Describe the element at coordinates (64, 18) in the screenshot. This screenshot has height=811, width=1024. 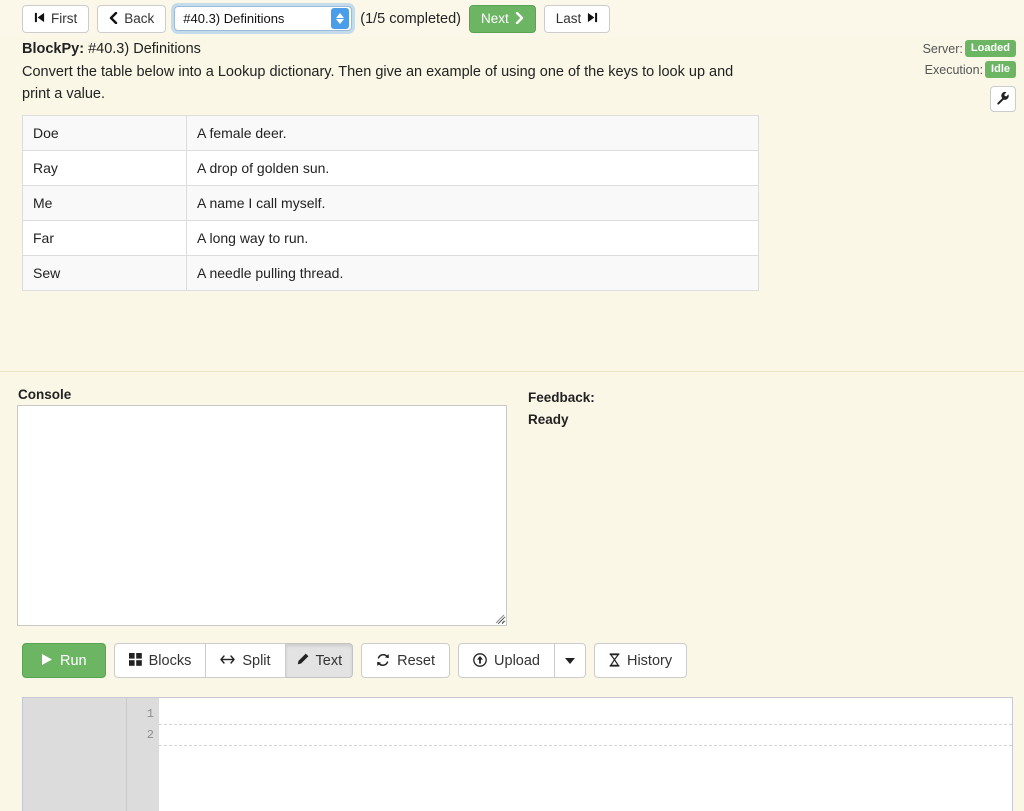
I see `first-button-label: First` at that location.